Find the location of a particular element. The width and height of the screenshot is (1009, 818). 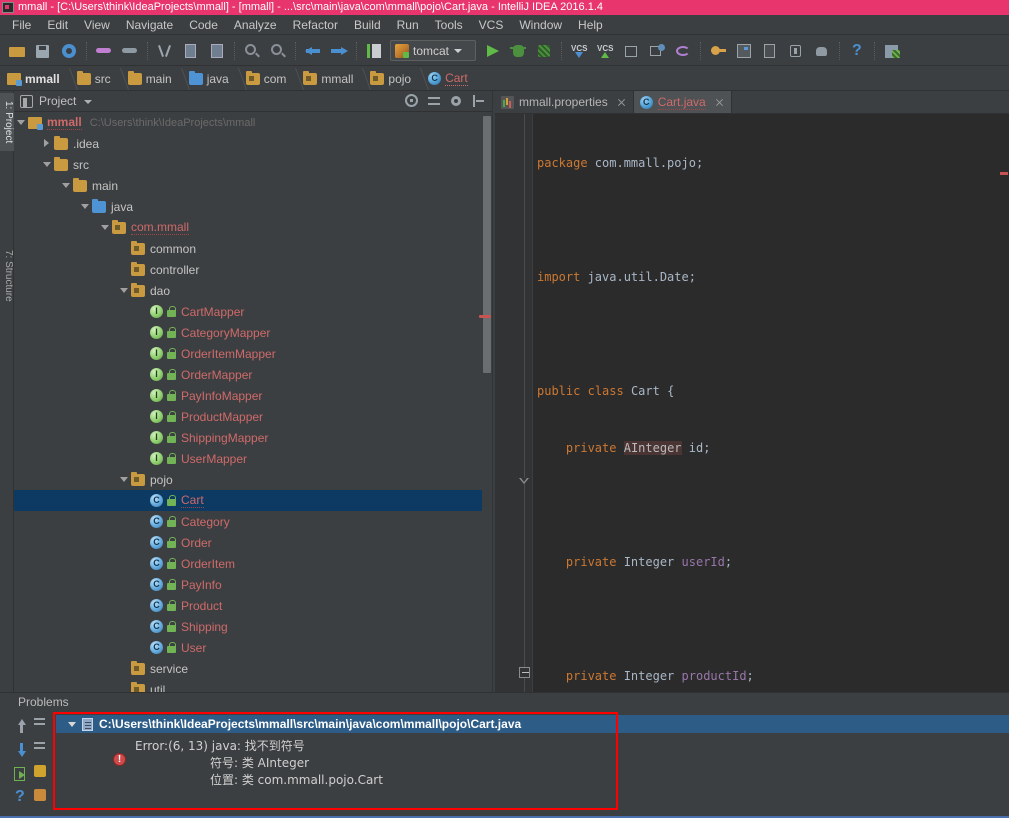

tree-item-shipping: C Shipping is located at coordinates (253, 626).